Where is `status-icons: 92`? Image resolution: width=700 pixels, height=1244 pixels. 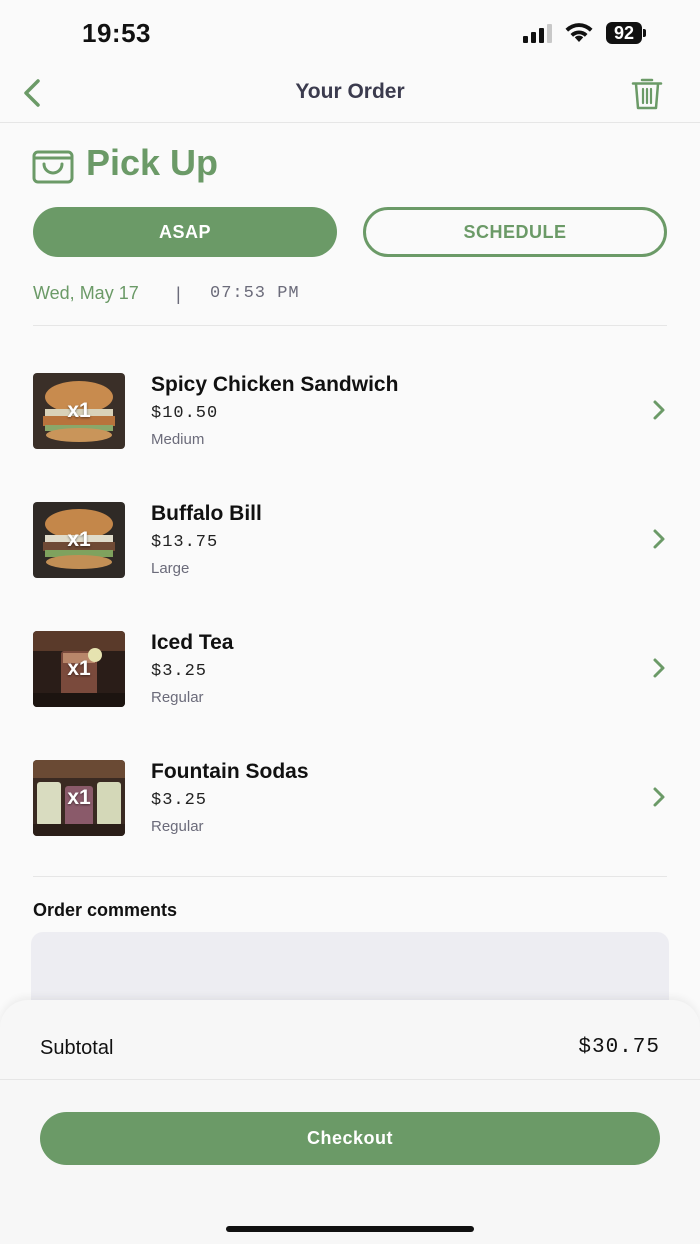 status-icons: 92 is located at coordinates (584, 33).